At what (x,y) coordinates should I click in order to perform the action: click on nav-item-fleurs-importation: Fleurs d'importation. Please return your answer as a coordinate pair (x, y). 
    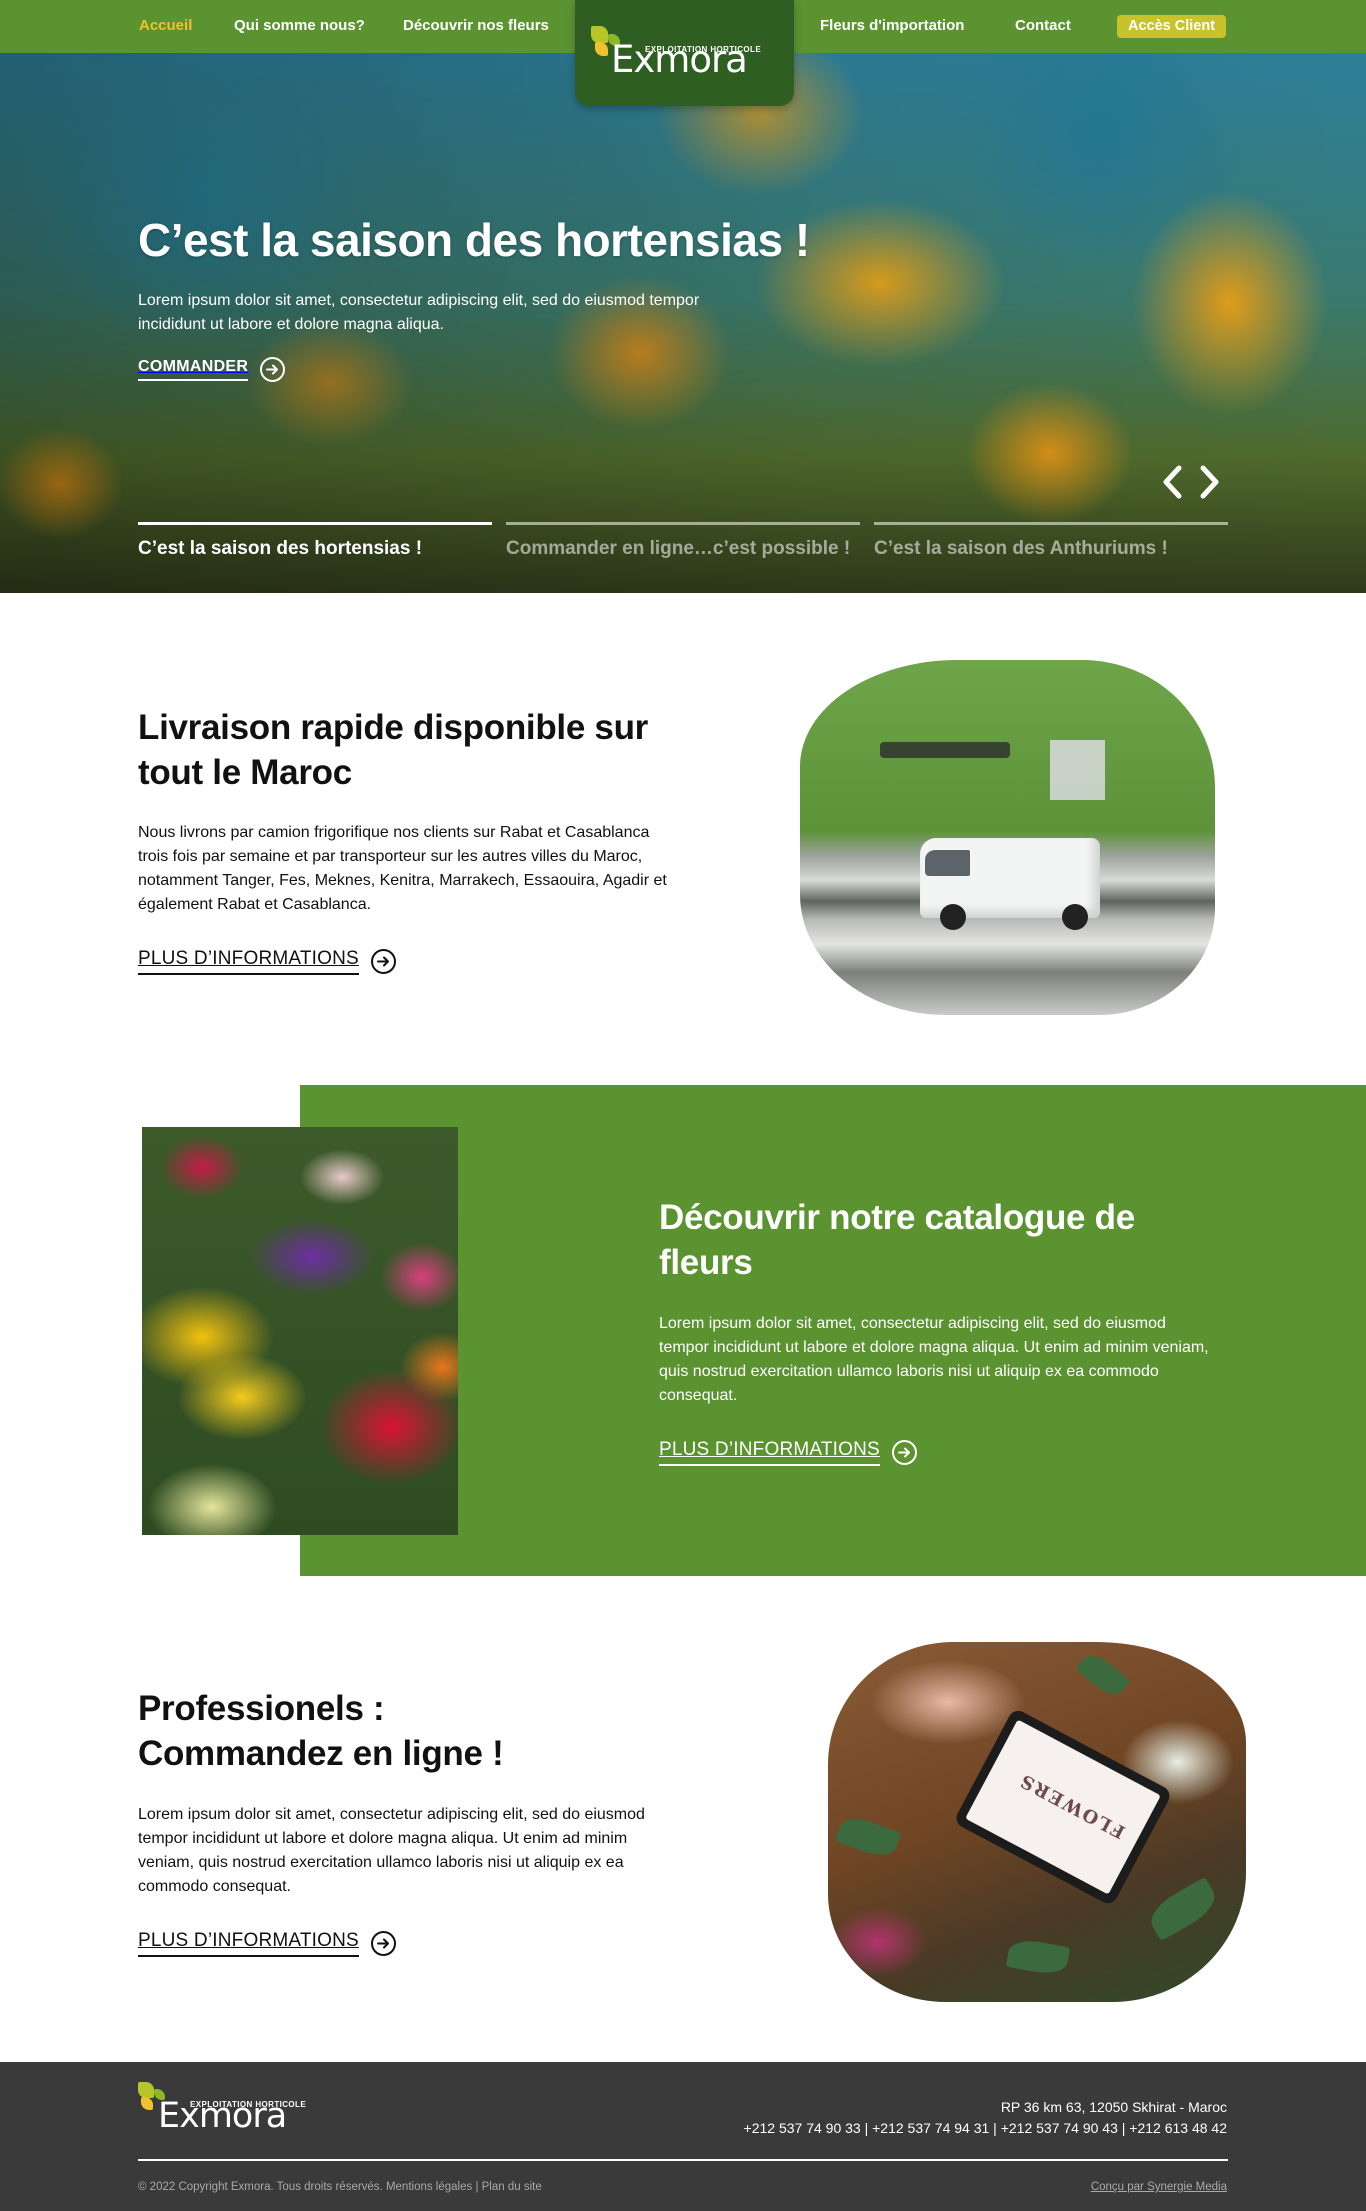
    Looking at the image, I should click on (892, 25).